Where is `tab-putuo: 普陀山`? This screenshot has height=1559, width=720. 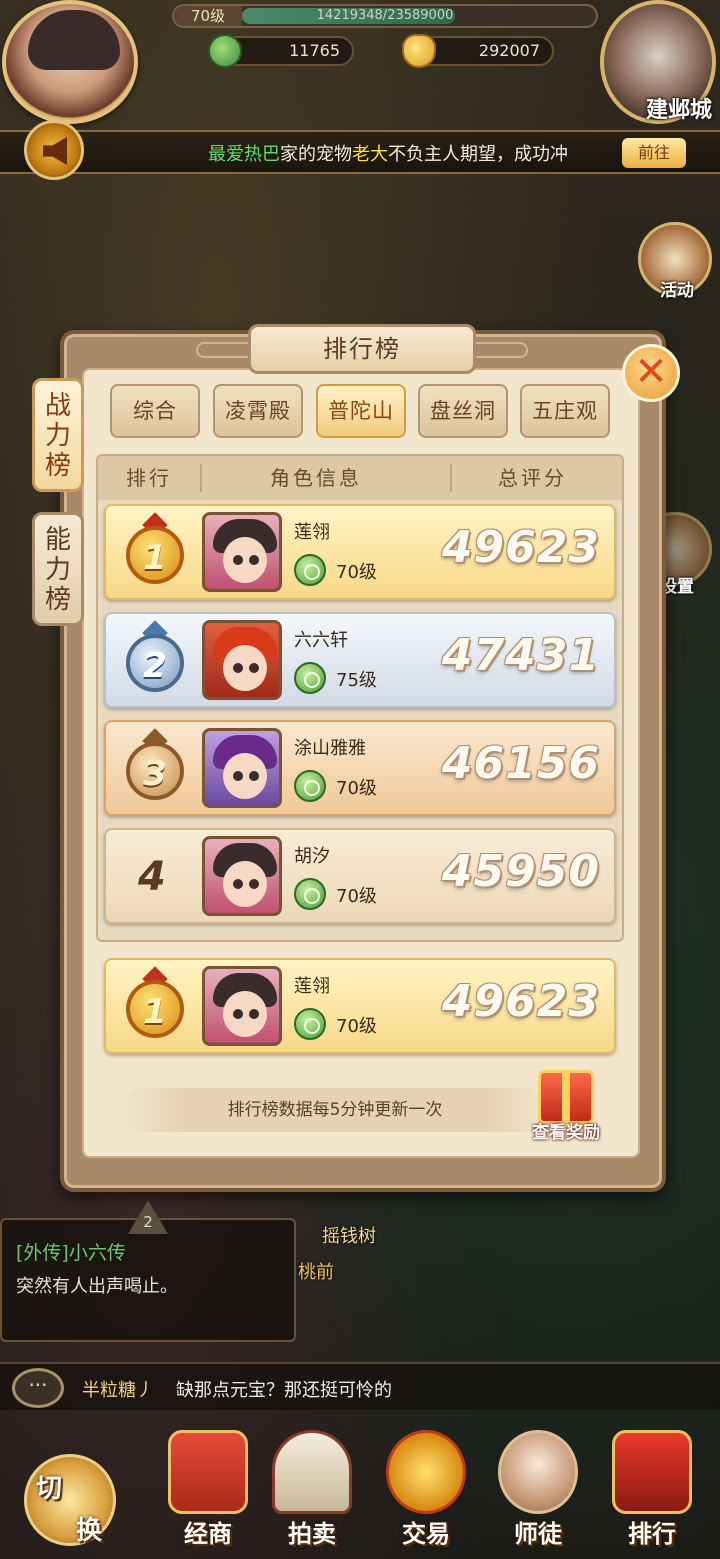 tab-putuo: 普陀山 is located at coordinates (361, 411).